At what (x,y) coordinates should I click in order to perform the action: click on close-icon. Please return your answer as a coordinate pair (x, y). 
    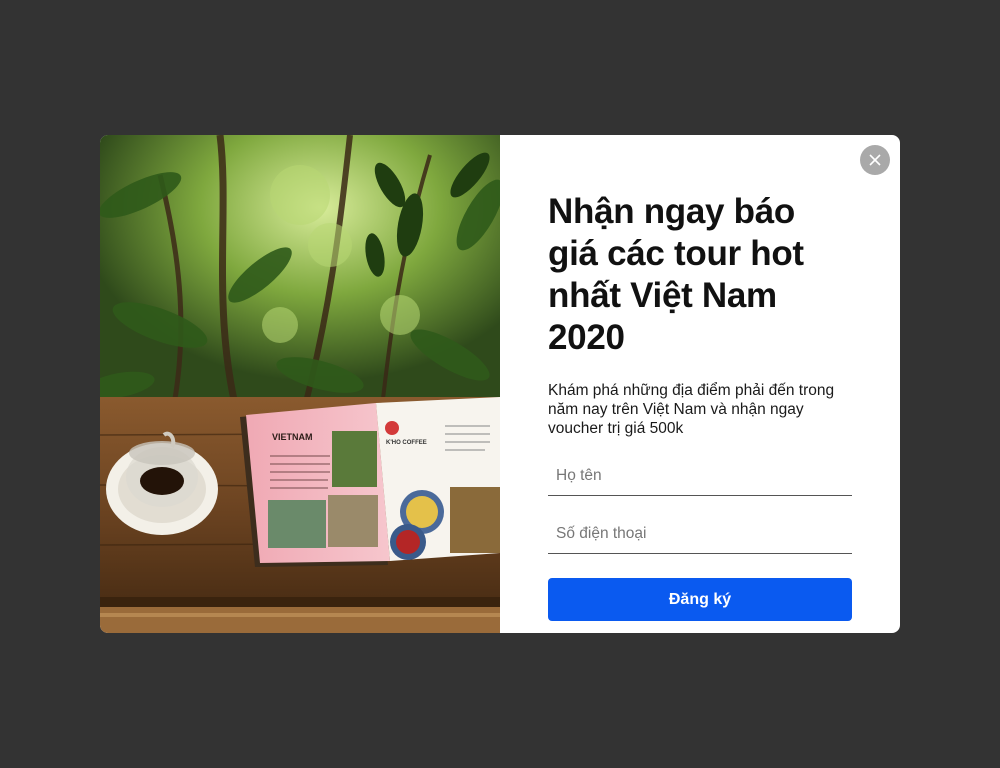
    Looking at the image, I should click on (875, 160).